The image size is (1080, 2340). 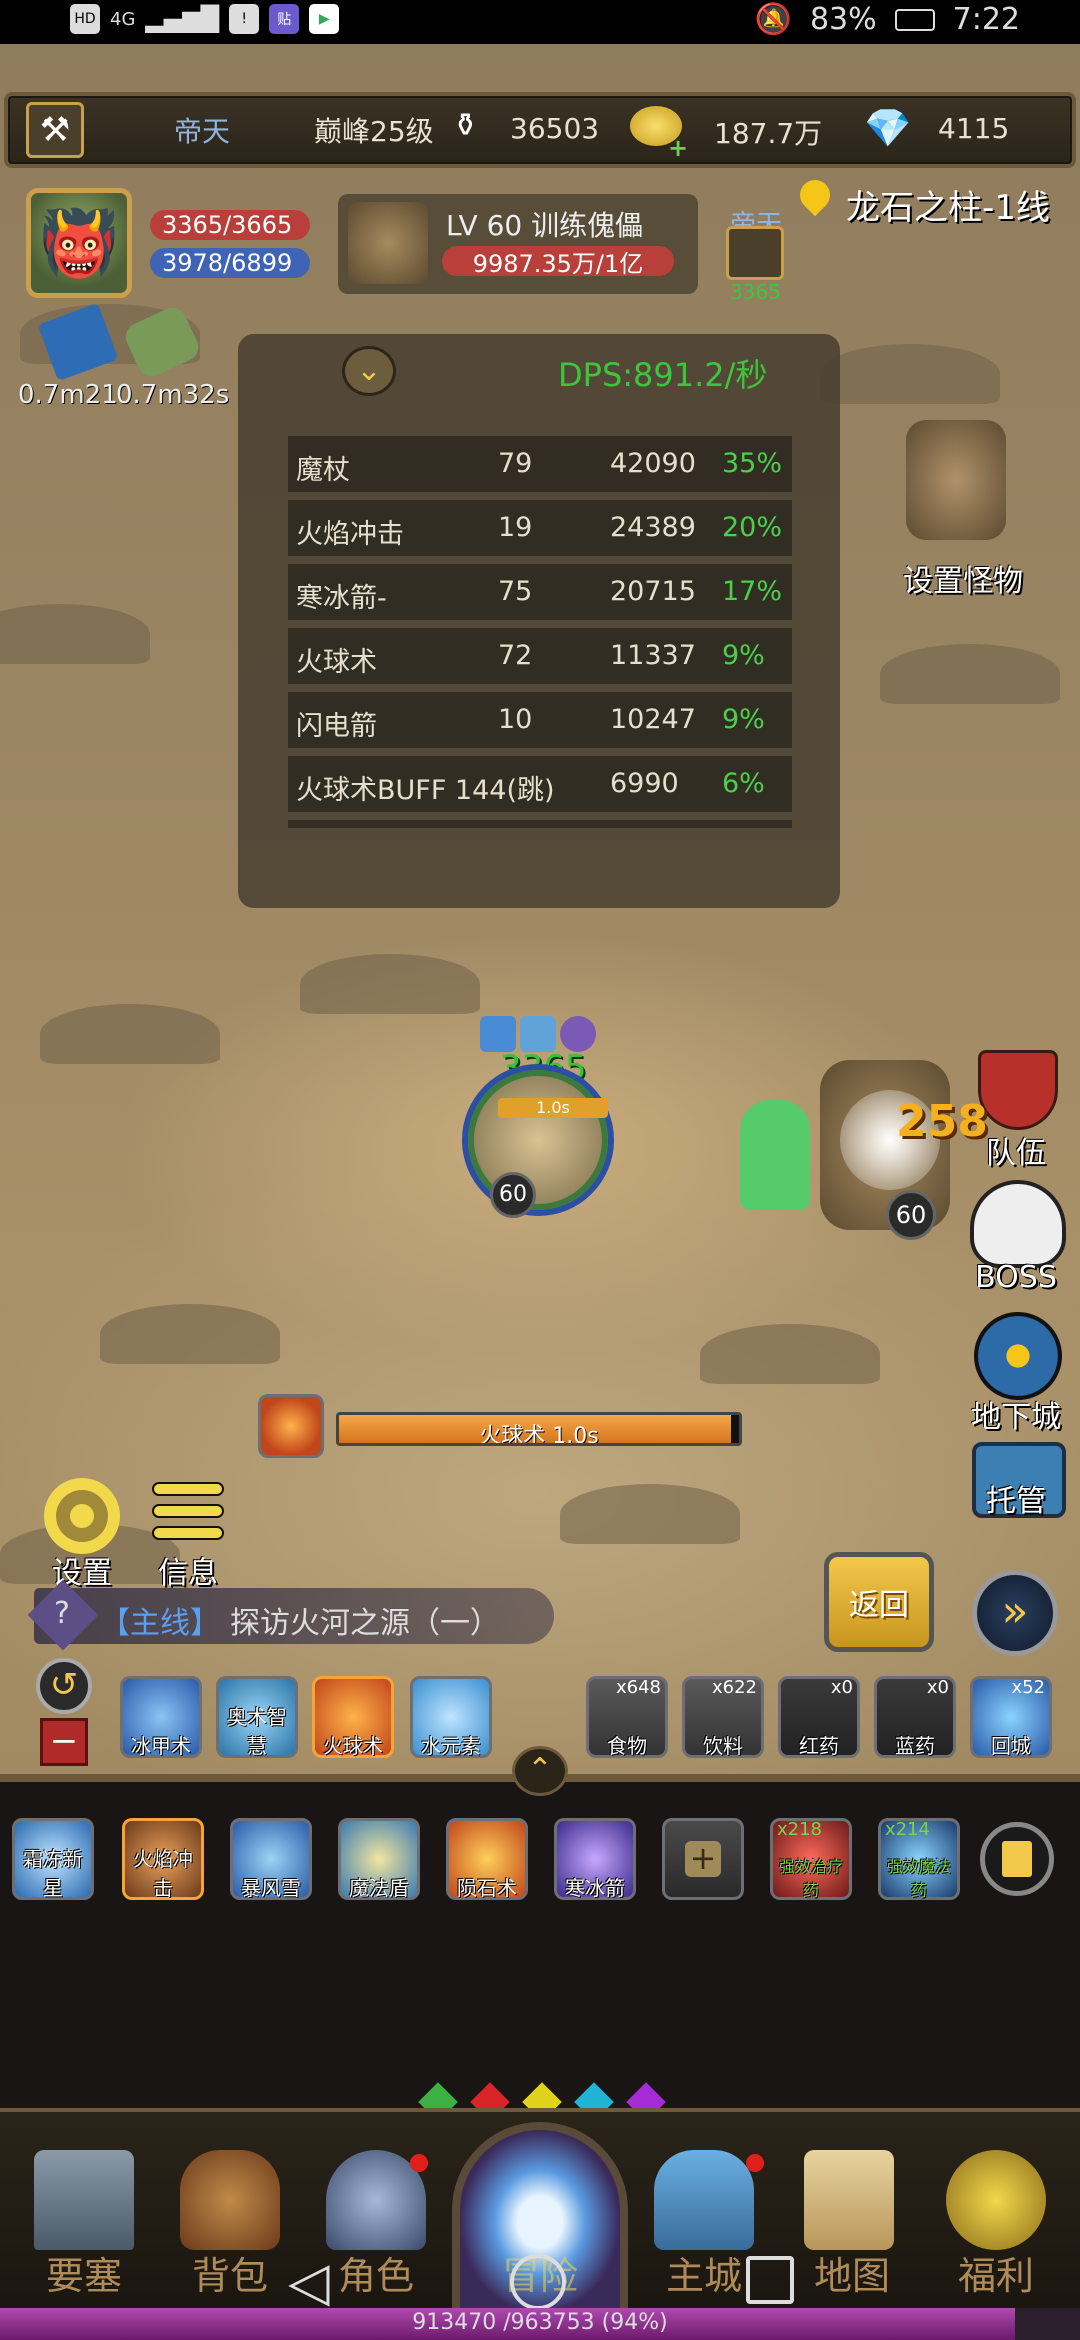 What do you see at coordinates (540, 1771) in the screenshot?
I see `expand-chevron-icon: ⌃` at bounding box center [540, 1771].